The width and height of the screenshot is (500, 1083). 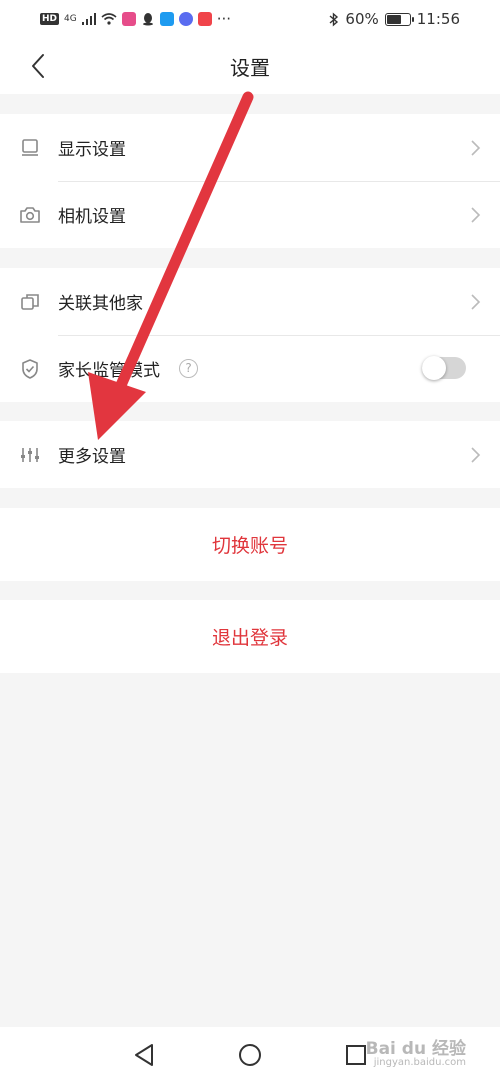 I want to click on camera-icon, so click(x=30, y=215).